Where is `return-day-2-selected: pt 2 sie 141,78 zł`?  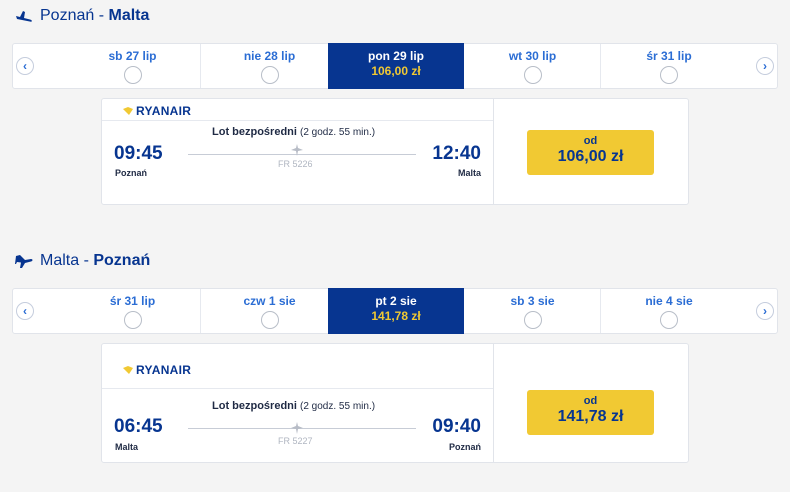
return-day-2-selected: pt 2 sie 141,78 zł is located at coordinates (396, 311).